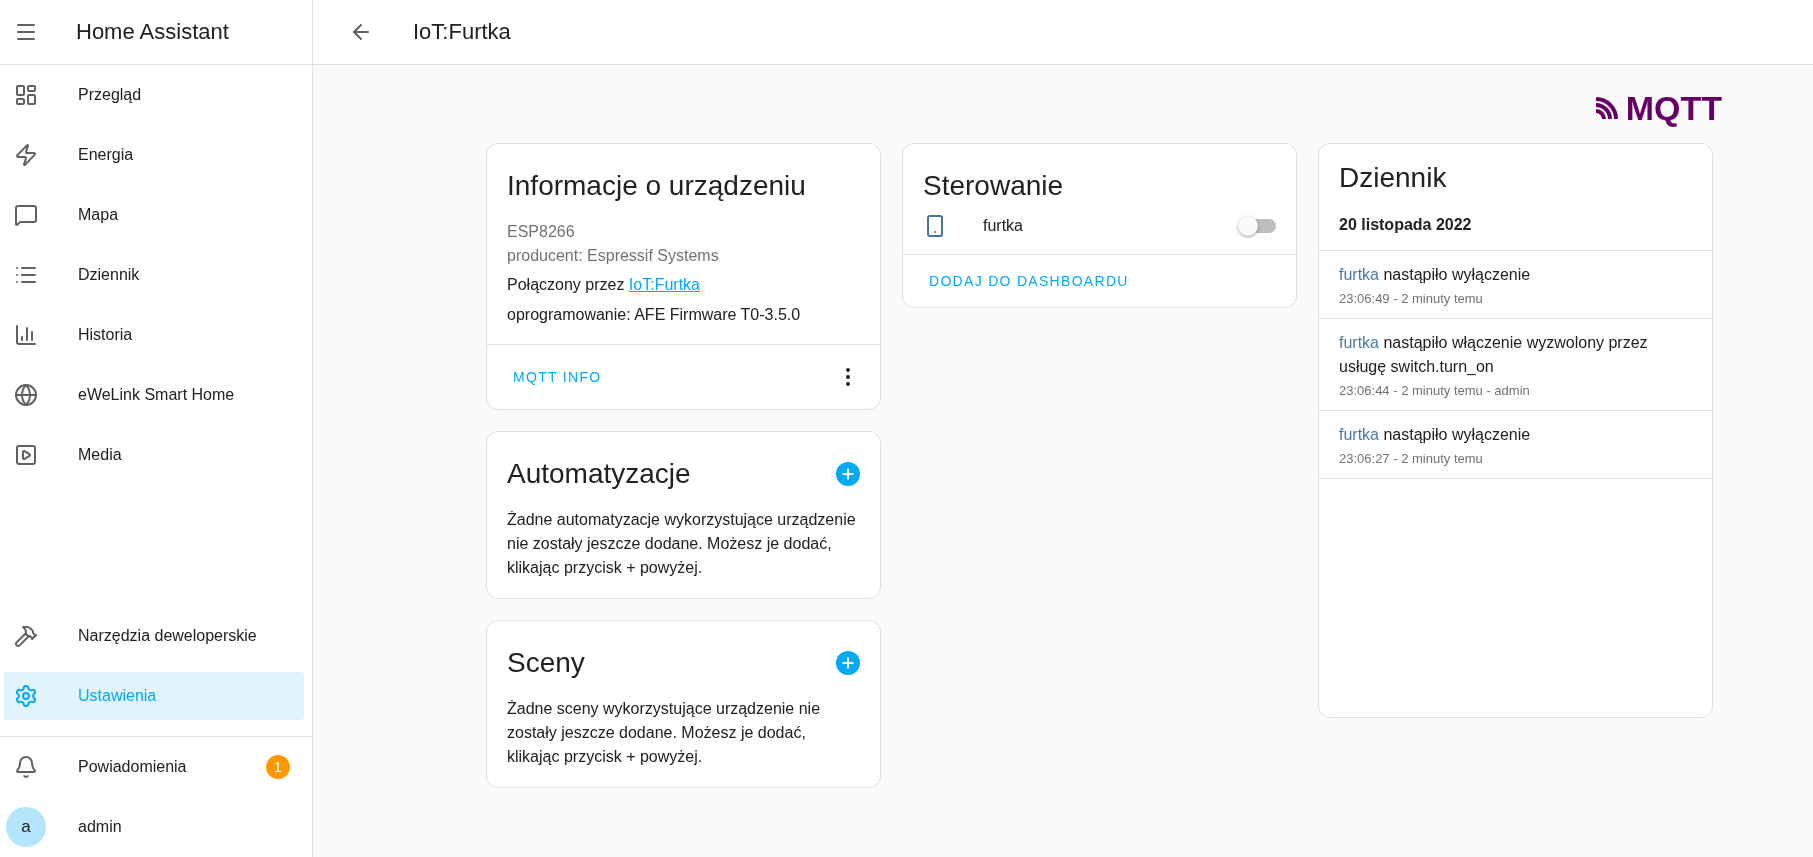  I want to click on sidebar-item: Dziennik, so click(154, 275).